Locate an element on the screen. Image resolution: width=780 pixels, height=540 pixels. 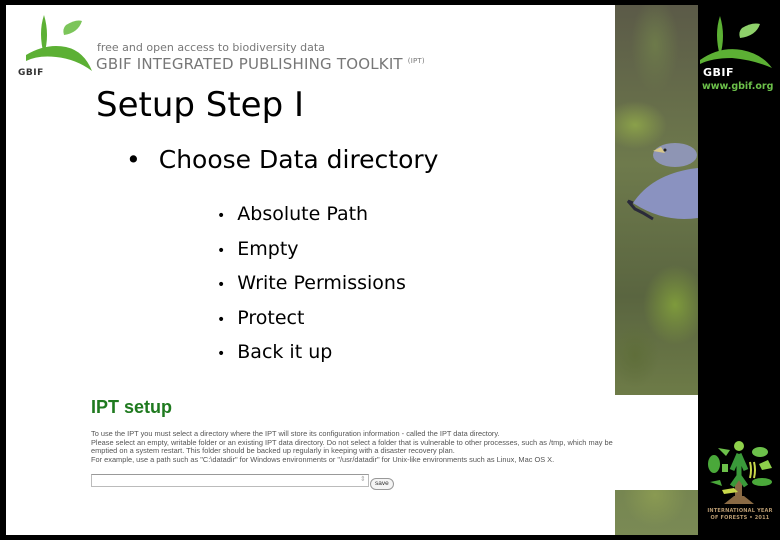
main-bullet-text: Choose Data directory is located at coordinates (298, 159).